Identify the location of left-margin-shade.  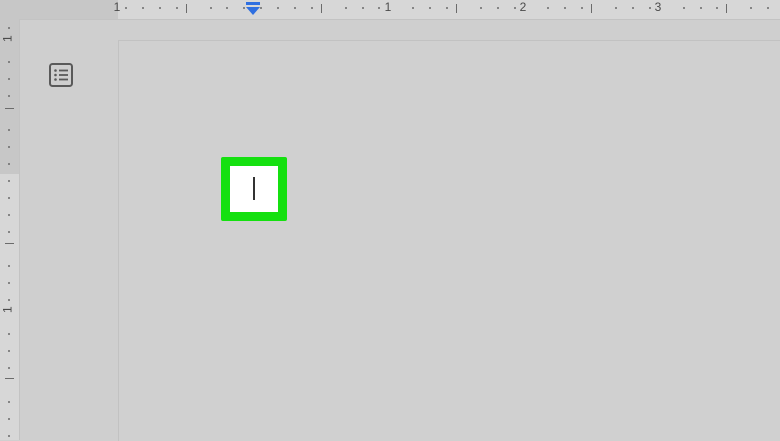
(59, 9).